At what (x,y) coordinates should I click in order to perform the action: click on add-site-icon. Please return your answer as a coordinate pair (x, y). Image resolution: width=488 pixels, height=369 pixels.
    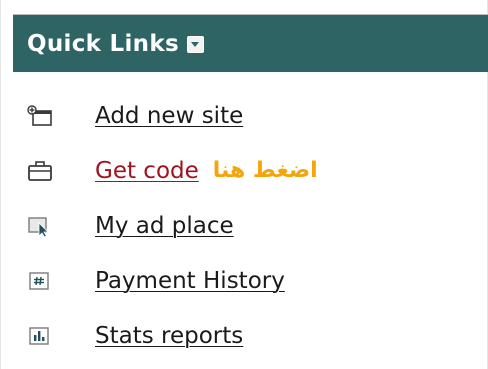
    Looking at the image, I should click on (40, 115).